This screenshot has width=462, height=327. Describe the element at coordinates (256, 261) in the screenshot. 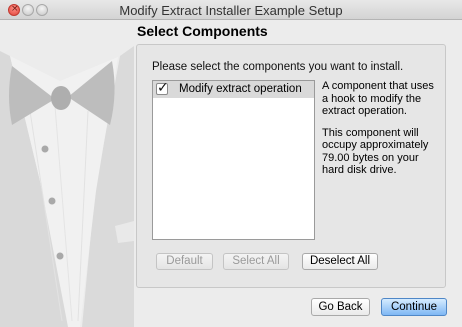

I see `select-all-button: Select All` at that location.